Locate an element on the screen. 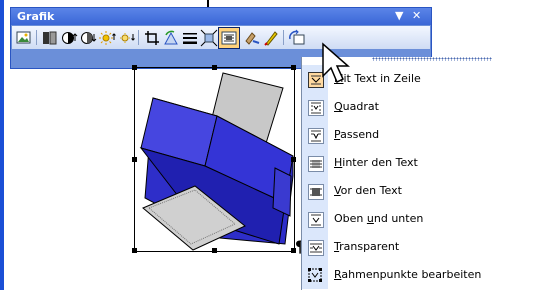  menu-item-tight: Passend is located at coordinates (417, 135).